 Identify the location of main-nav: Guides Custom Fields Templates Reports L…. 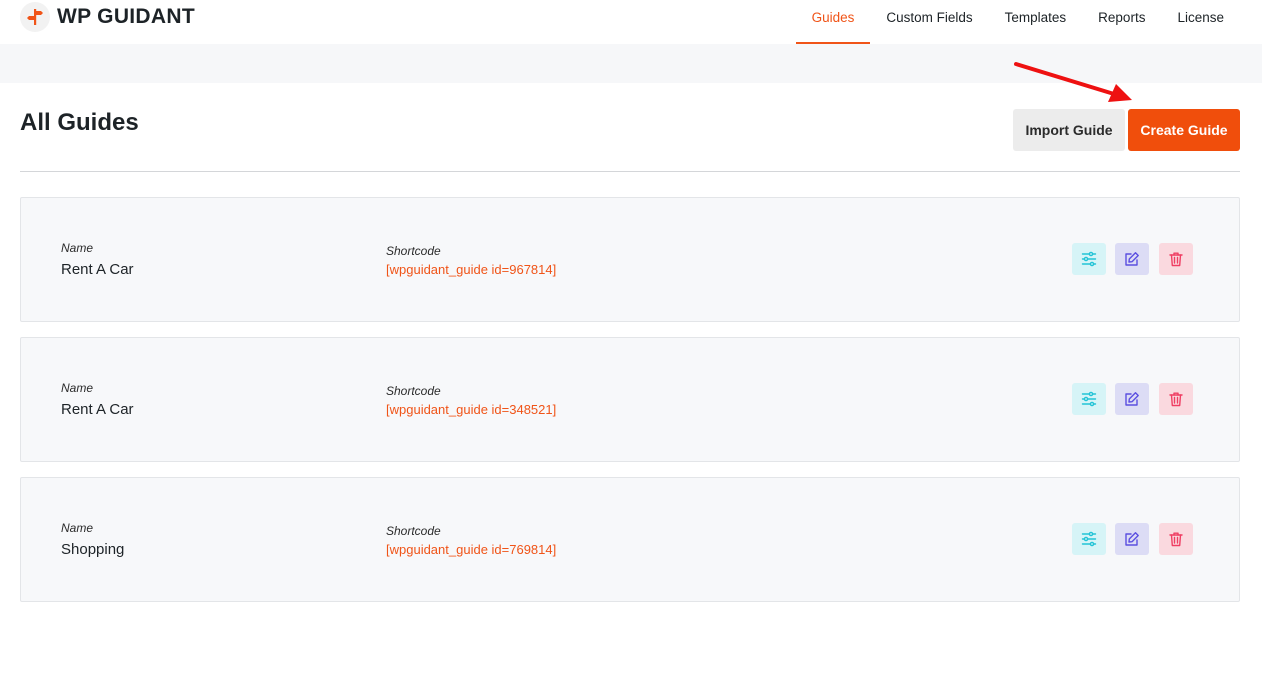
(1017, 22).